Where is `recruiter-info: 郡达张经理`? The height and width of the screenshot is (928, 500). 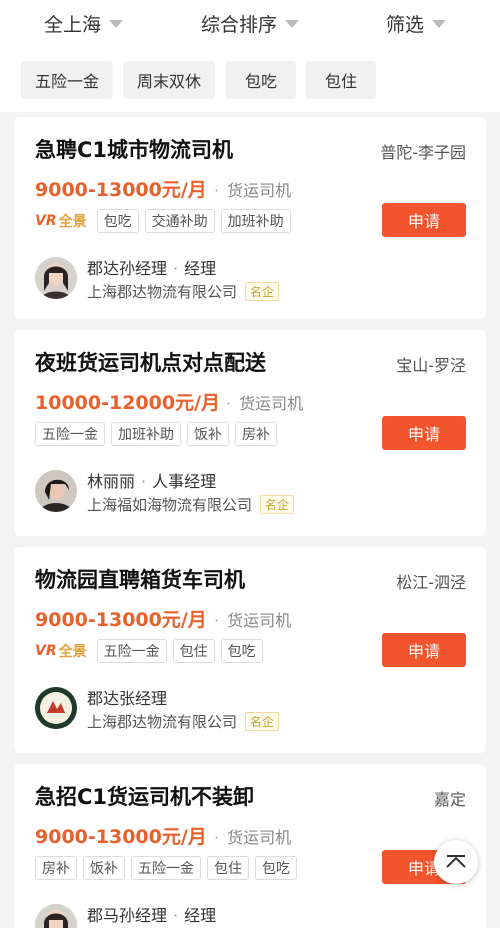 recruiter-info: 郡达张经理 is located at coordinates (127, 697).